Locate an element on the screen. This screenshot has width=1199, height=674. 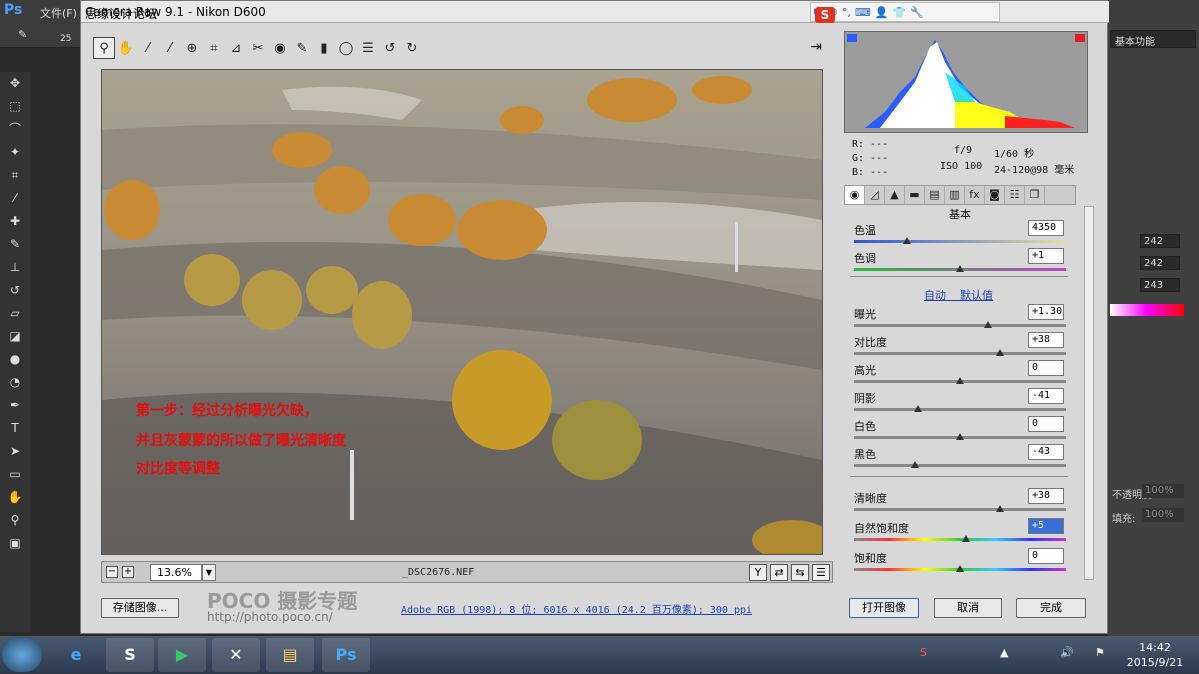
type-tool-icon: T is located at coordinates (15, 428).